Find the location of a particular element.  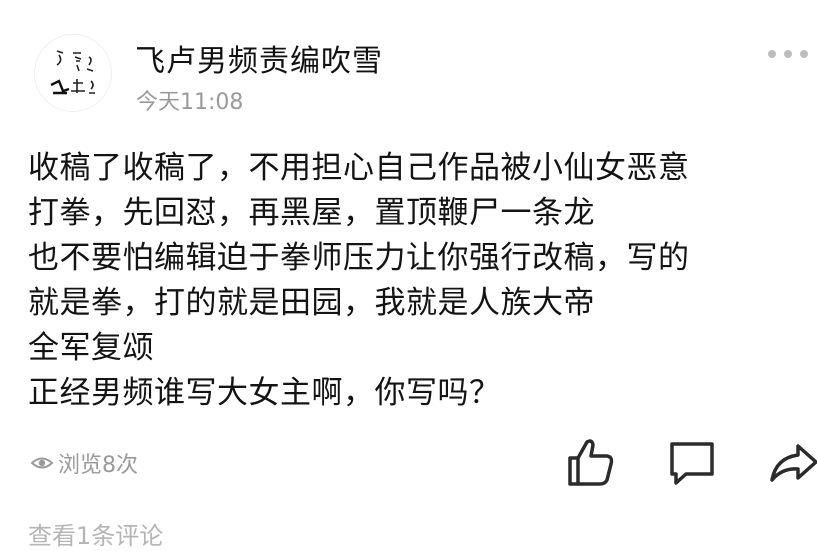

comment-icon is located at coordinates (692, 463).